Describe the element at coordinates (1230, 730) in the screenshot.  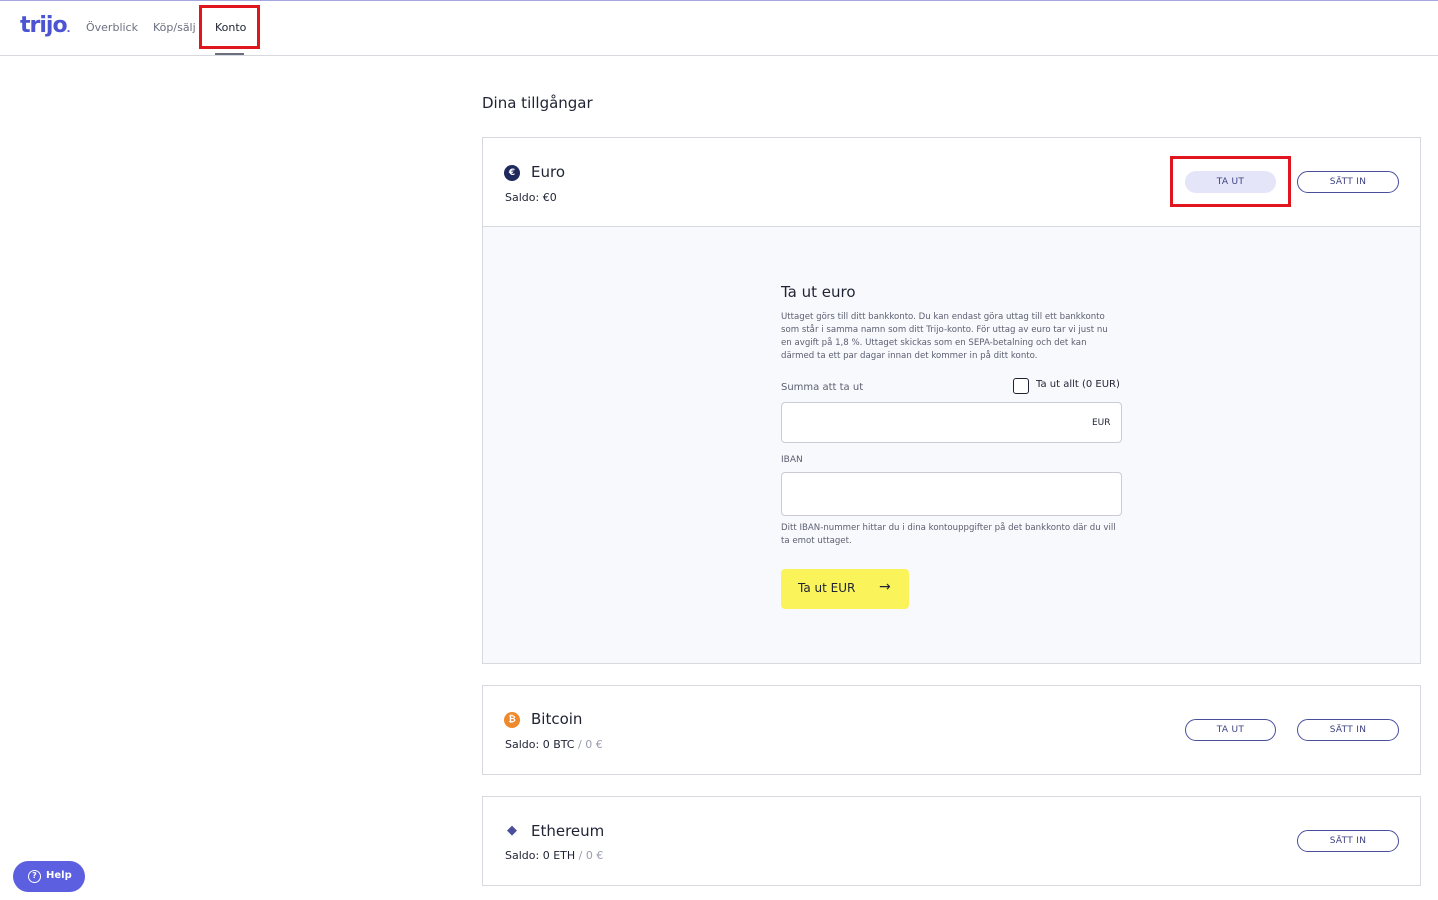
I see `withdraw-button-bitcoin: TA UT` at that location.